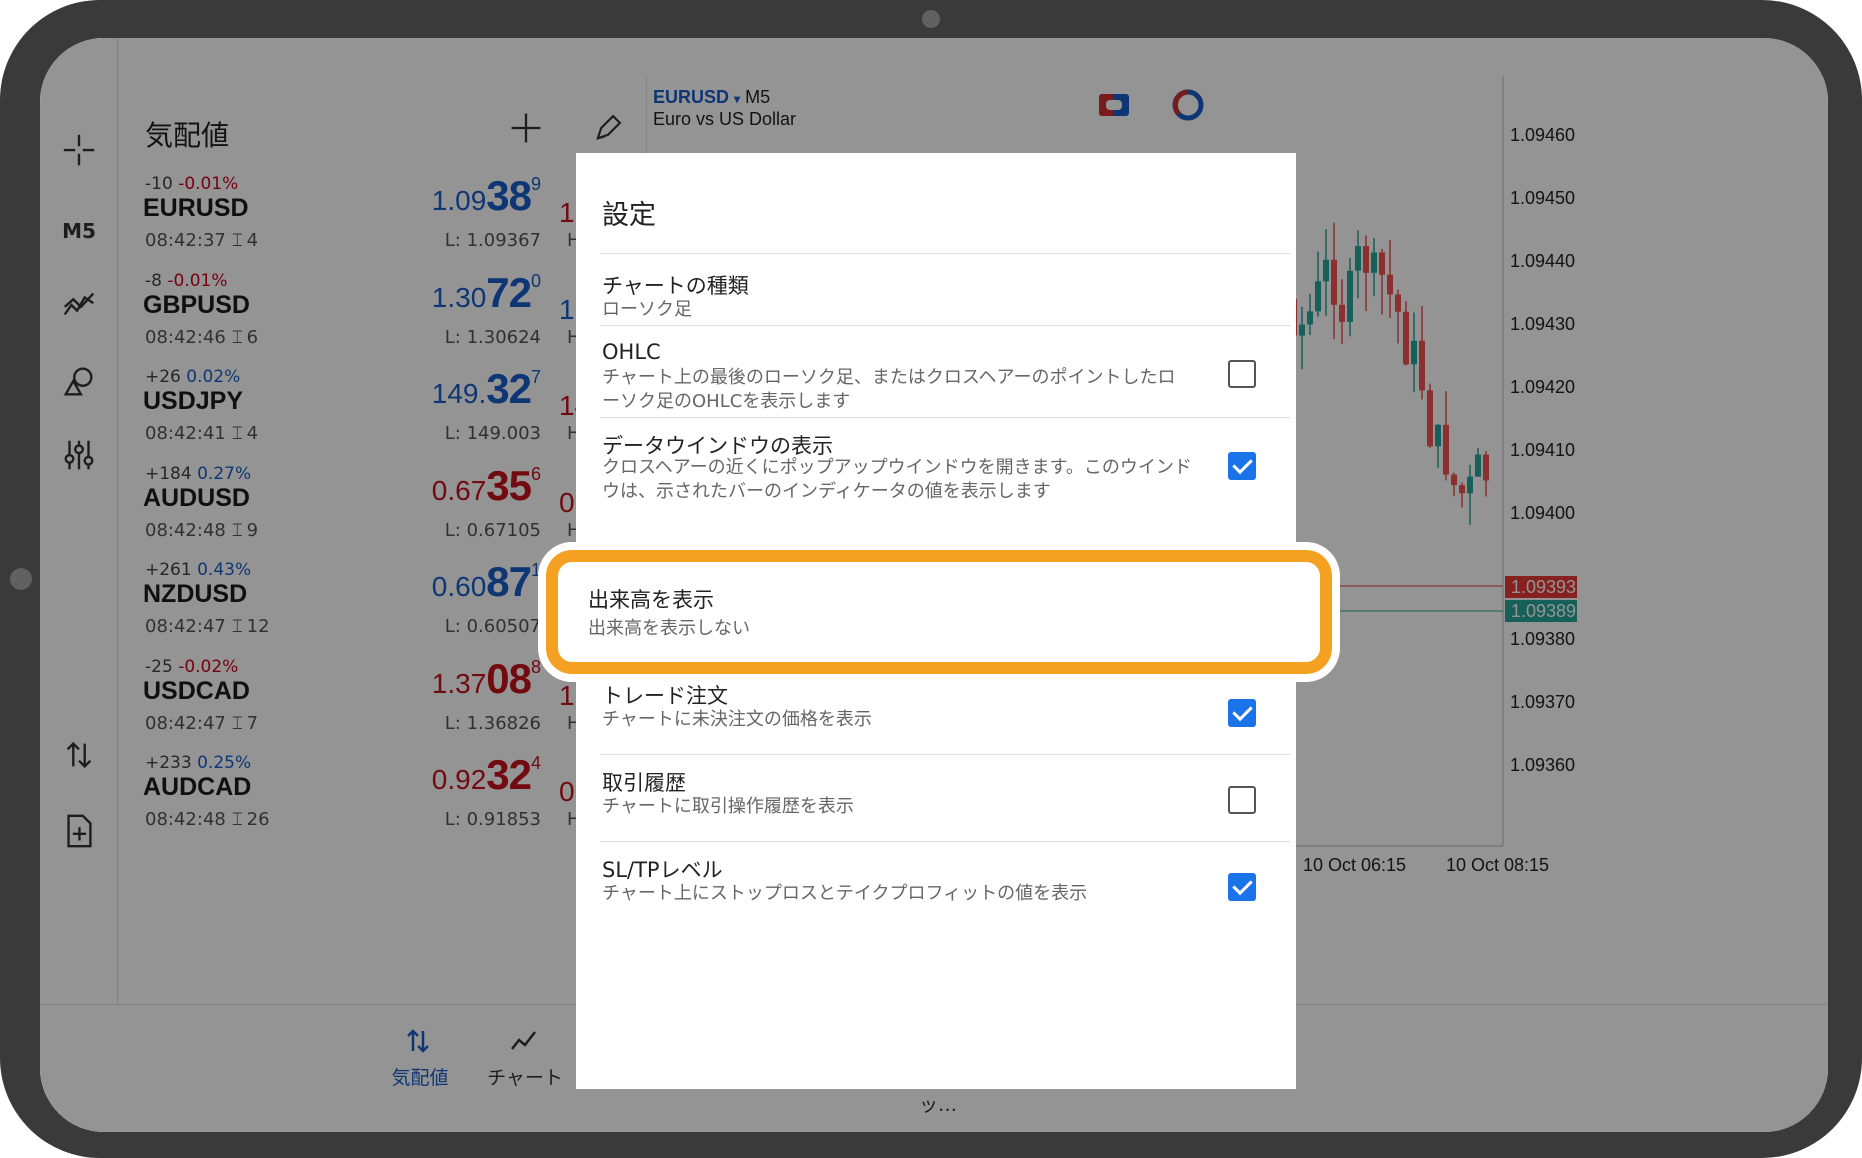 Image resolution: width=1862 pixels, height=1158 pixels. I want to click on setting-description: チャートに未決注文の価格を表示, so click(737, 719).